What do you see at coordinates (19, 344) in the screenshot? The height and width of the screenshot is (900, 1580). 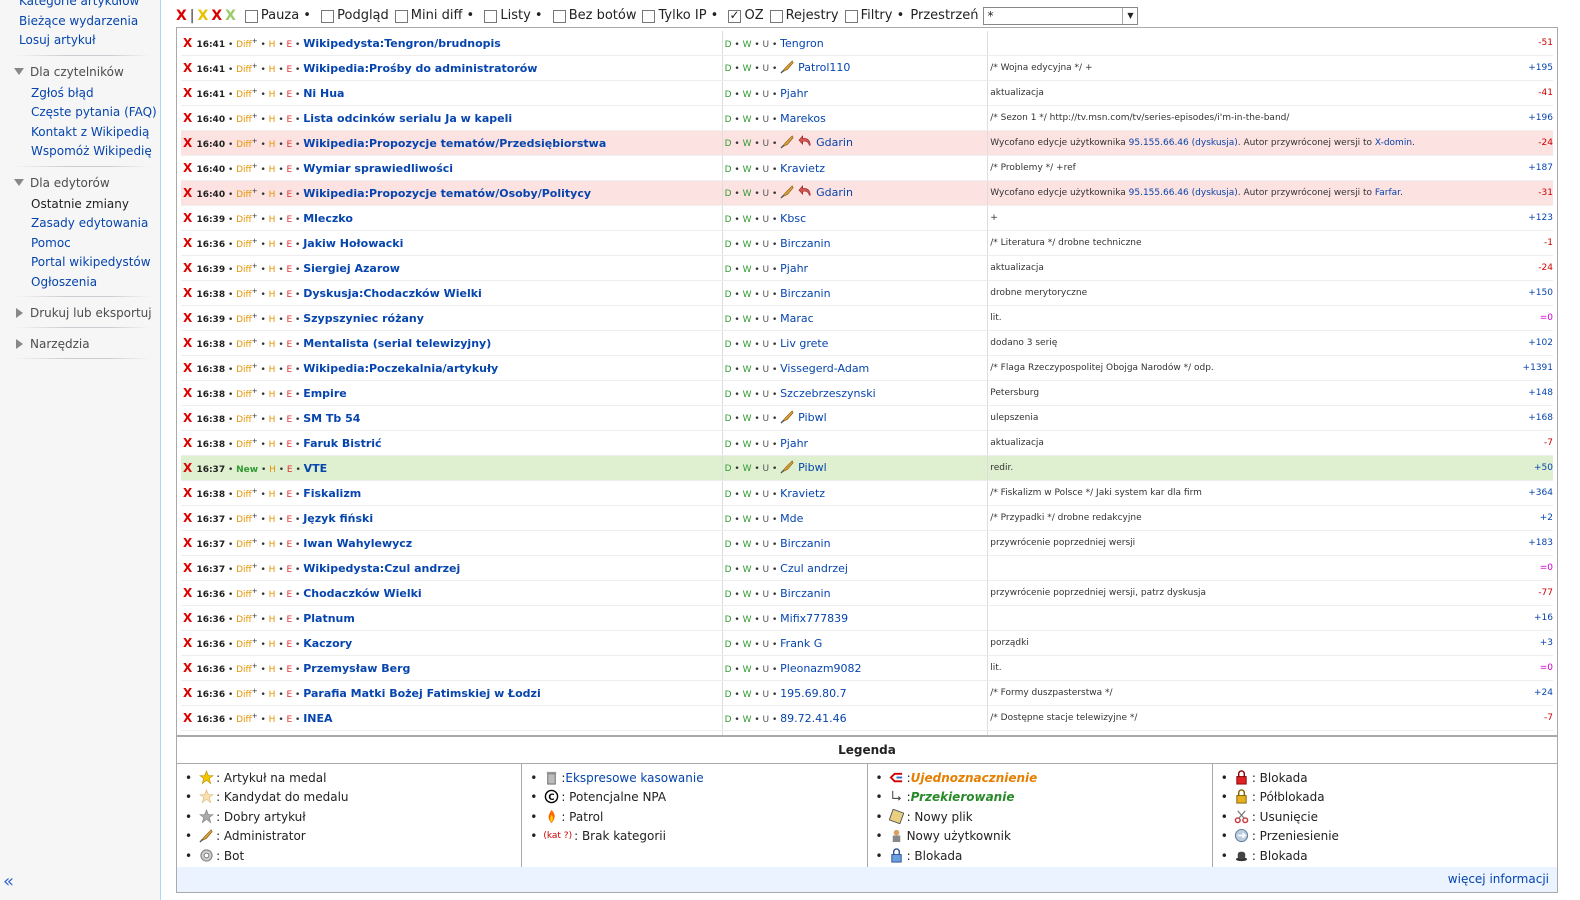 I see `chevron-right-icon` at bounding box center [19, 344].